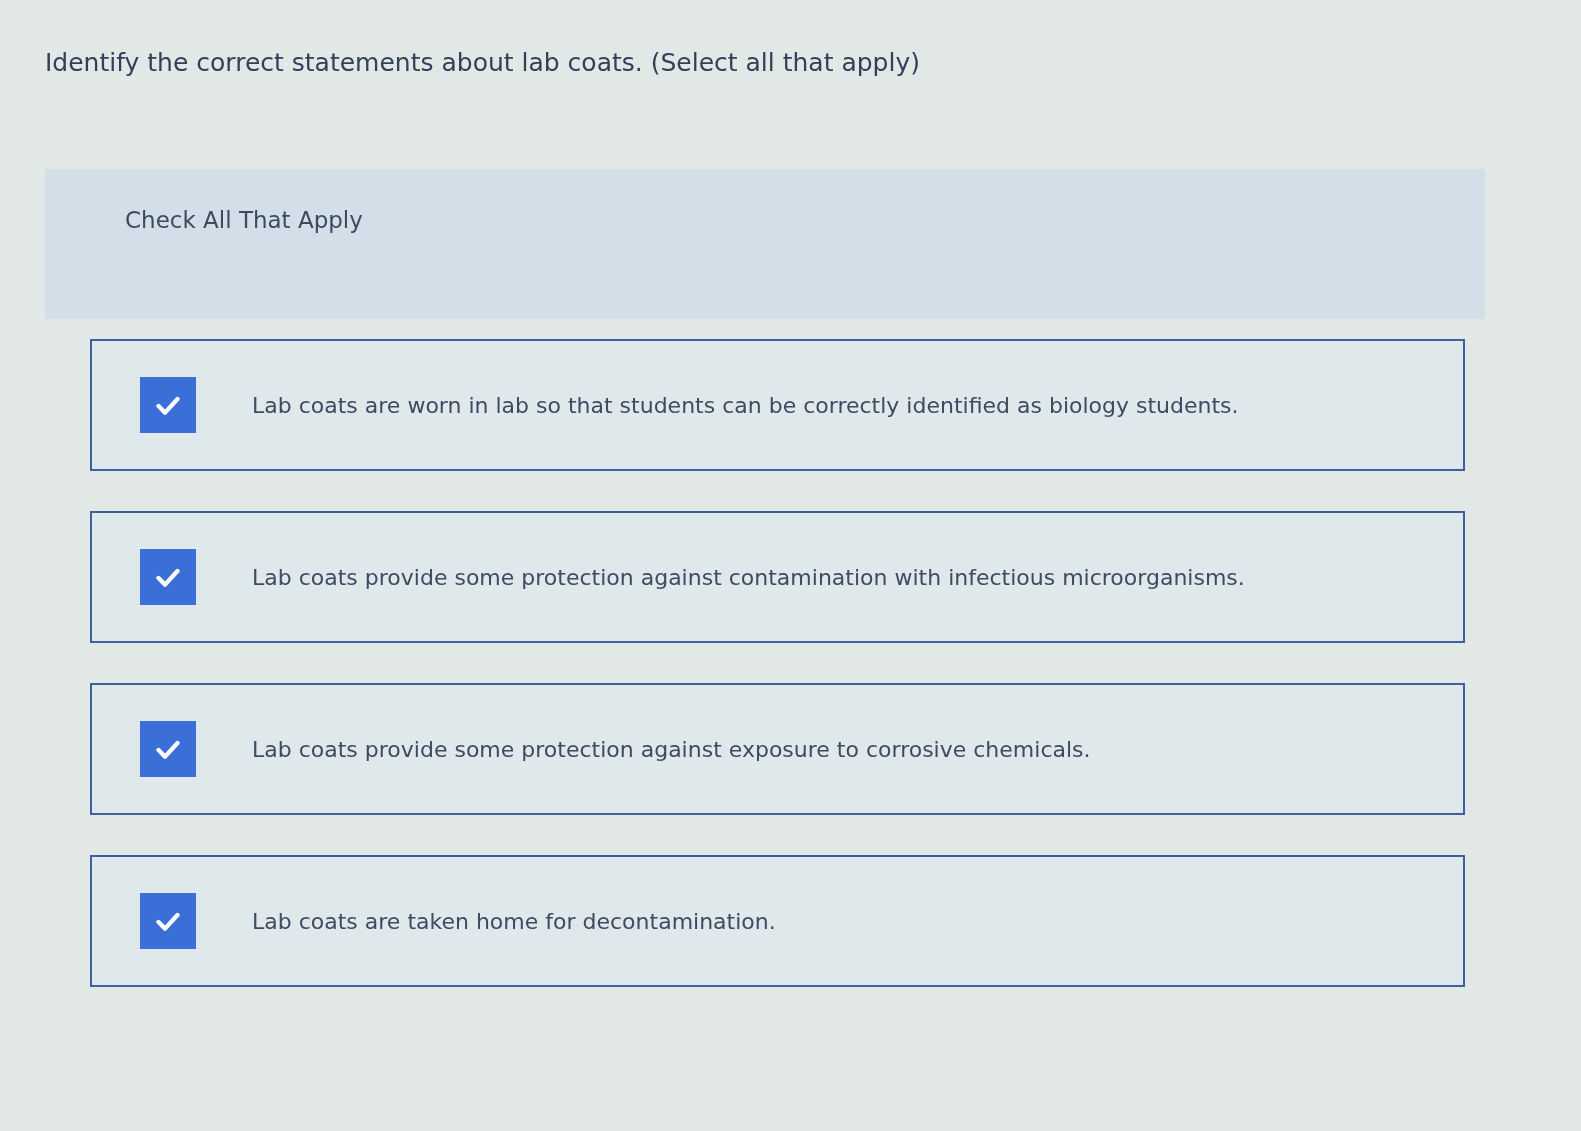  Describe the element at coordinates (671, 749) in the screenshot. I see `option-label: Lab coats provide some protection against exposure to corrosive chemicals.` at that location.